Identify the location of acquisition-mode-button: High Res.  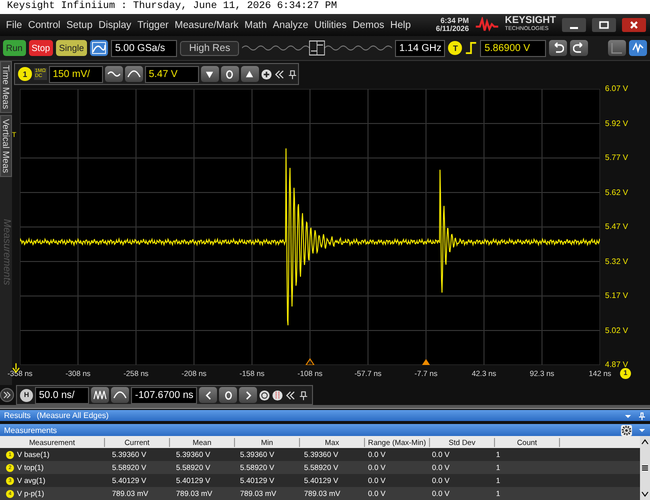
(210, 48).